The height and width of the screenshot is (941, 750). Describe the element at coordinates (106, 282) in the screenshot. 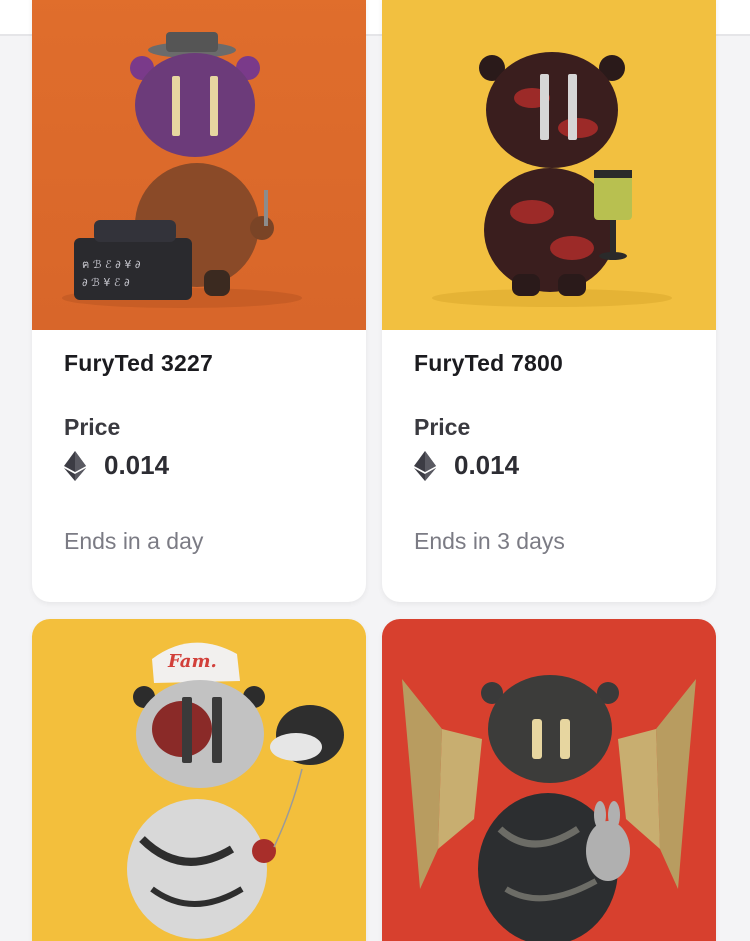

I see `svg-text: ∂ ℬ ¥ ℰ ∂` at that location.